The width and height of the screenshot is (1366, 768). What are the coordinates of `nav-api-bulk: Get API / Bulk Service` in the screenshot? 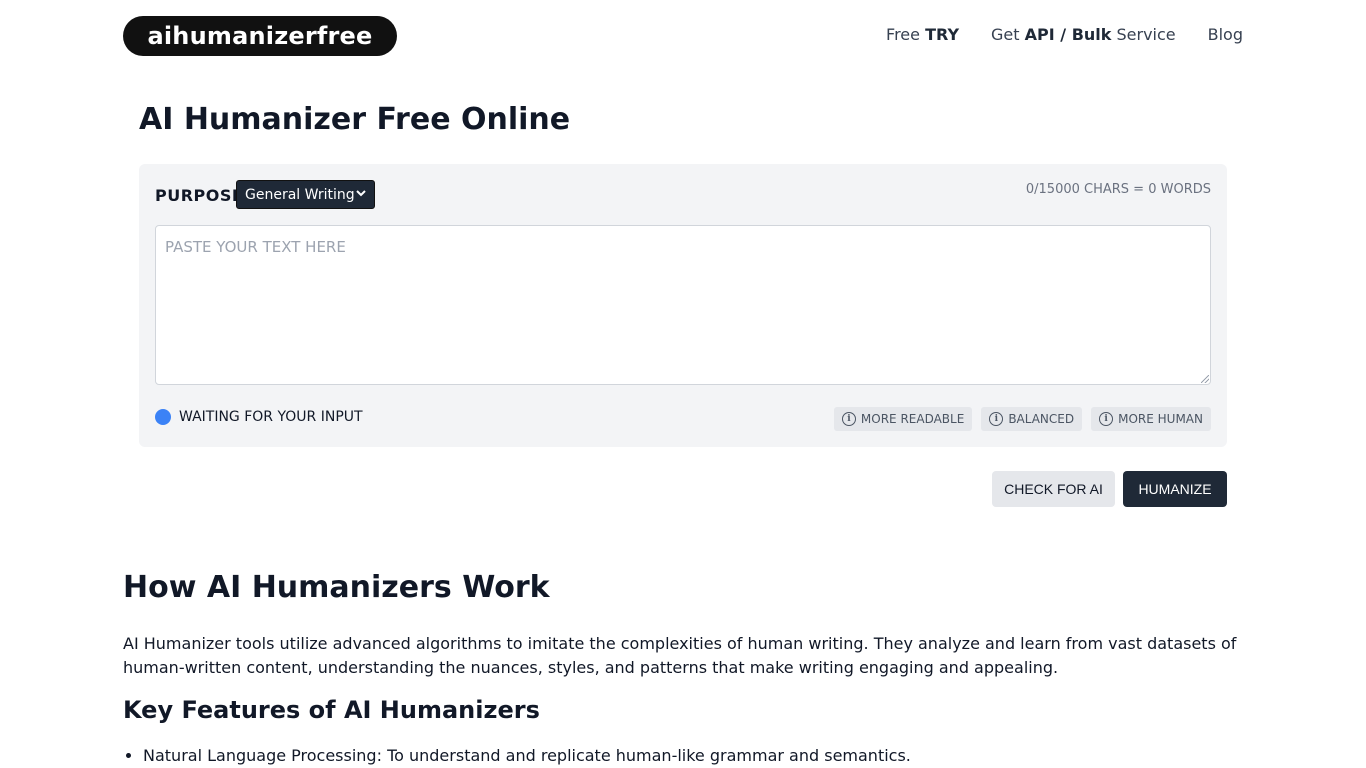 It's located at (1083, 34).